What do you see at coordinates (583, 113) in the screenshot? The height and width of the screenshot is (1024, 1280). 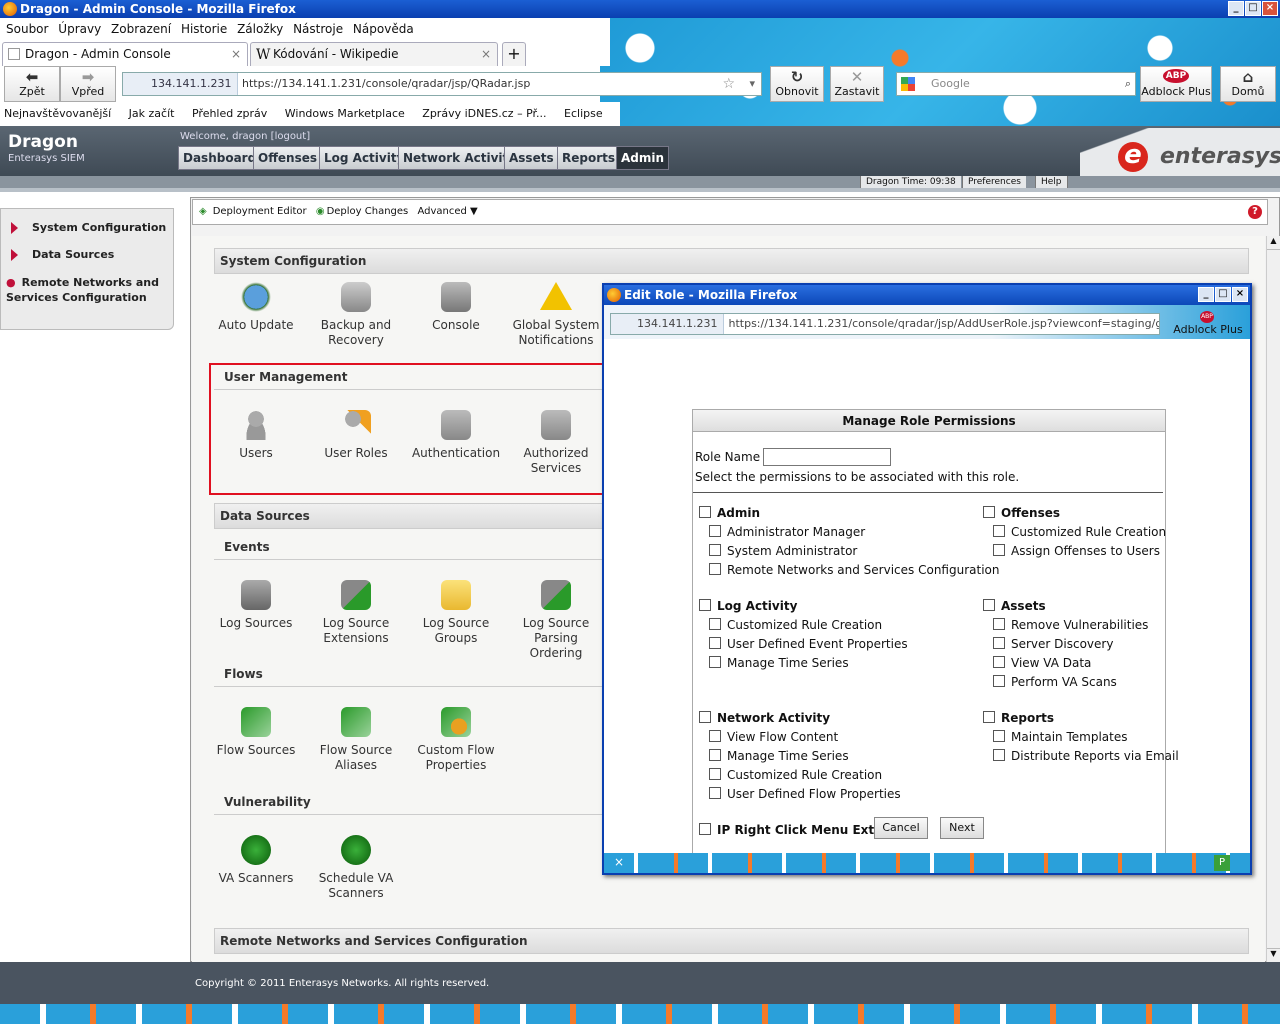 I see `bookmark-eclipse: Eclipse` at bounding box center [583, 113].